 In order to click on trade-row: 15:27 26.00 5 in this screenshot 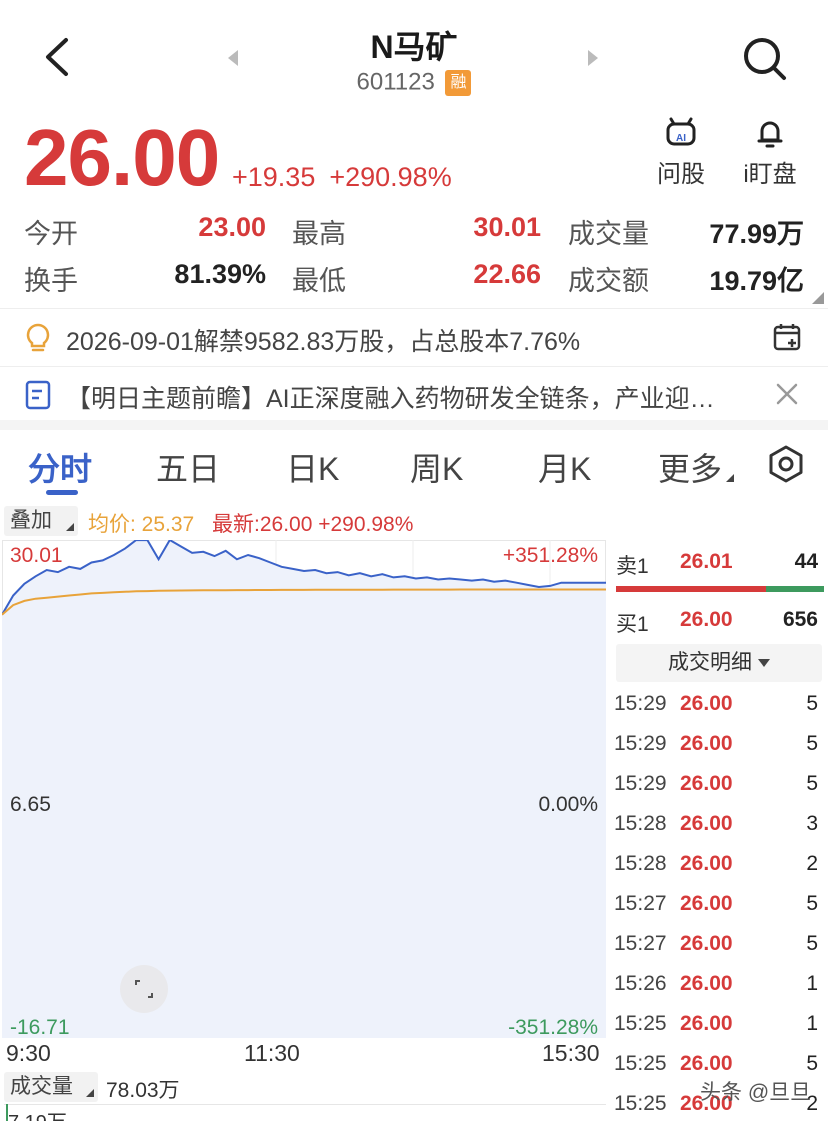, I will do `click(716, 907)`.